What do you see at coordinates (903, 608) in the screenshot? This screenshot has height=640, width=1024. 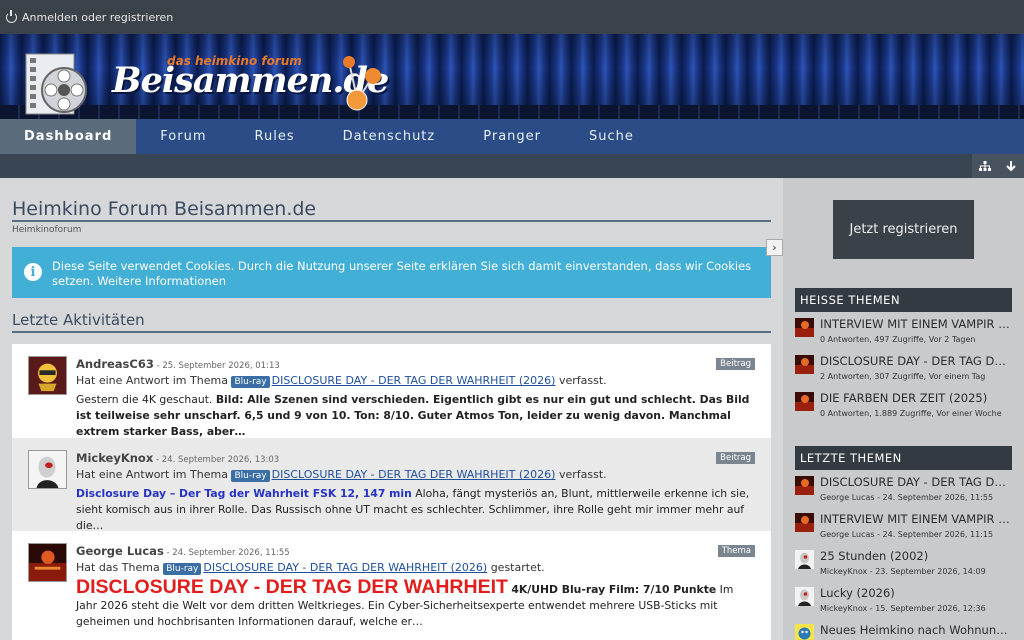 I see `topic-meta: MickeyKnox - 15. September 2026, 12:36` at bounding box center [903, 608].